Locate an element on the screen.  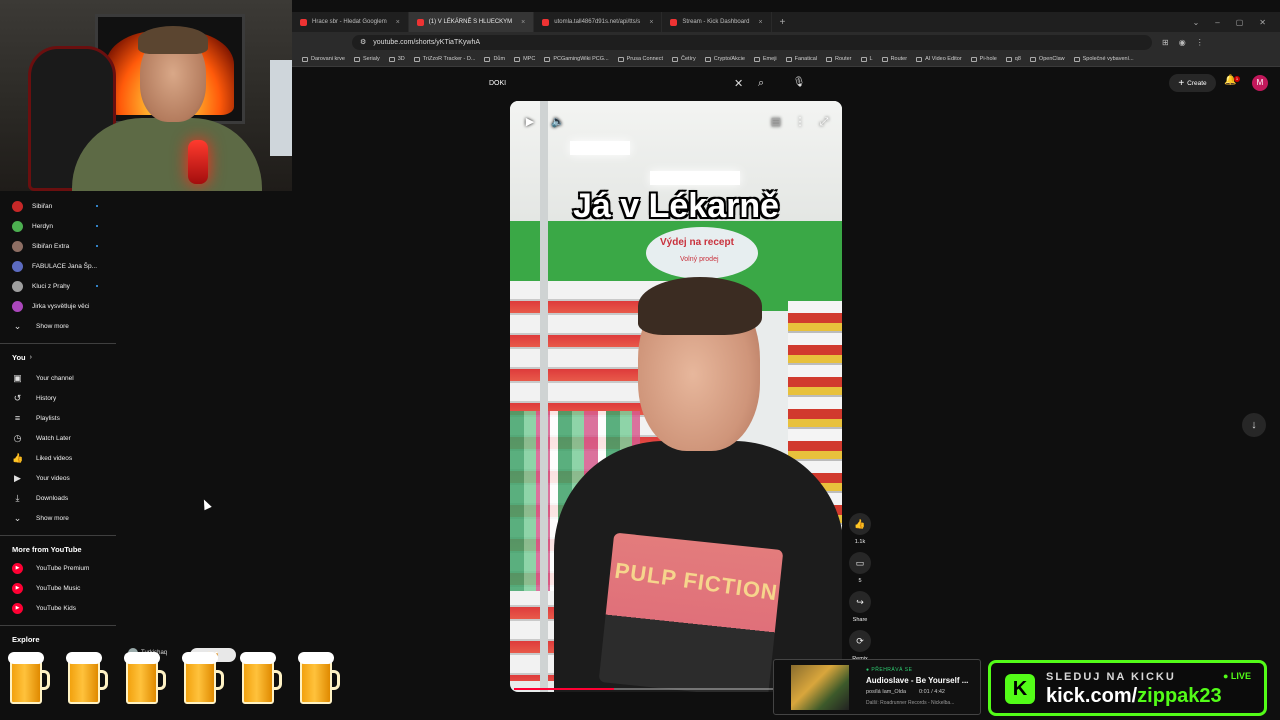
close-window-icon: ✕ is located at coordinates (1262, 22).